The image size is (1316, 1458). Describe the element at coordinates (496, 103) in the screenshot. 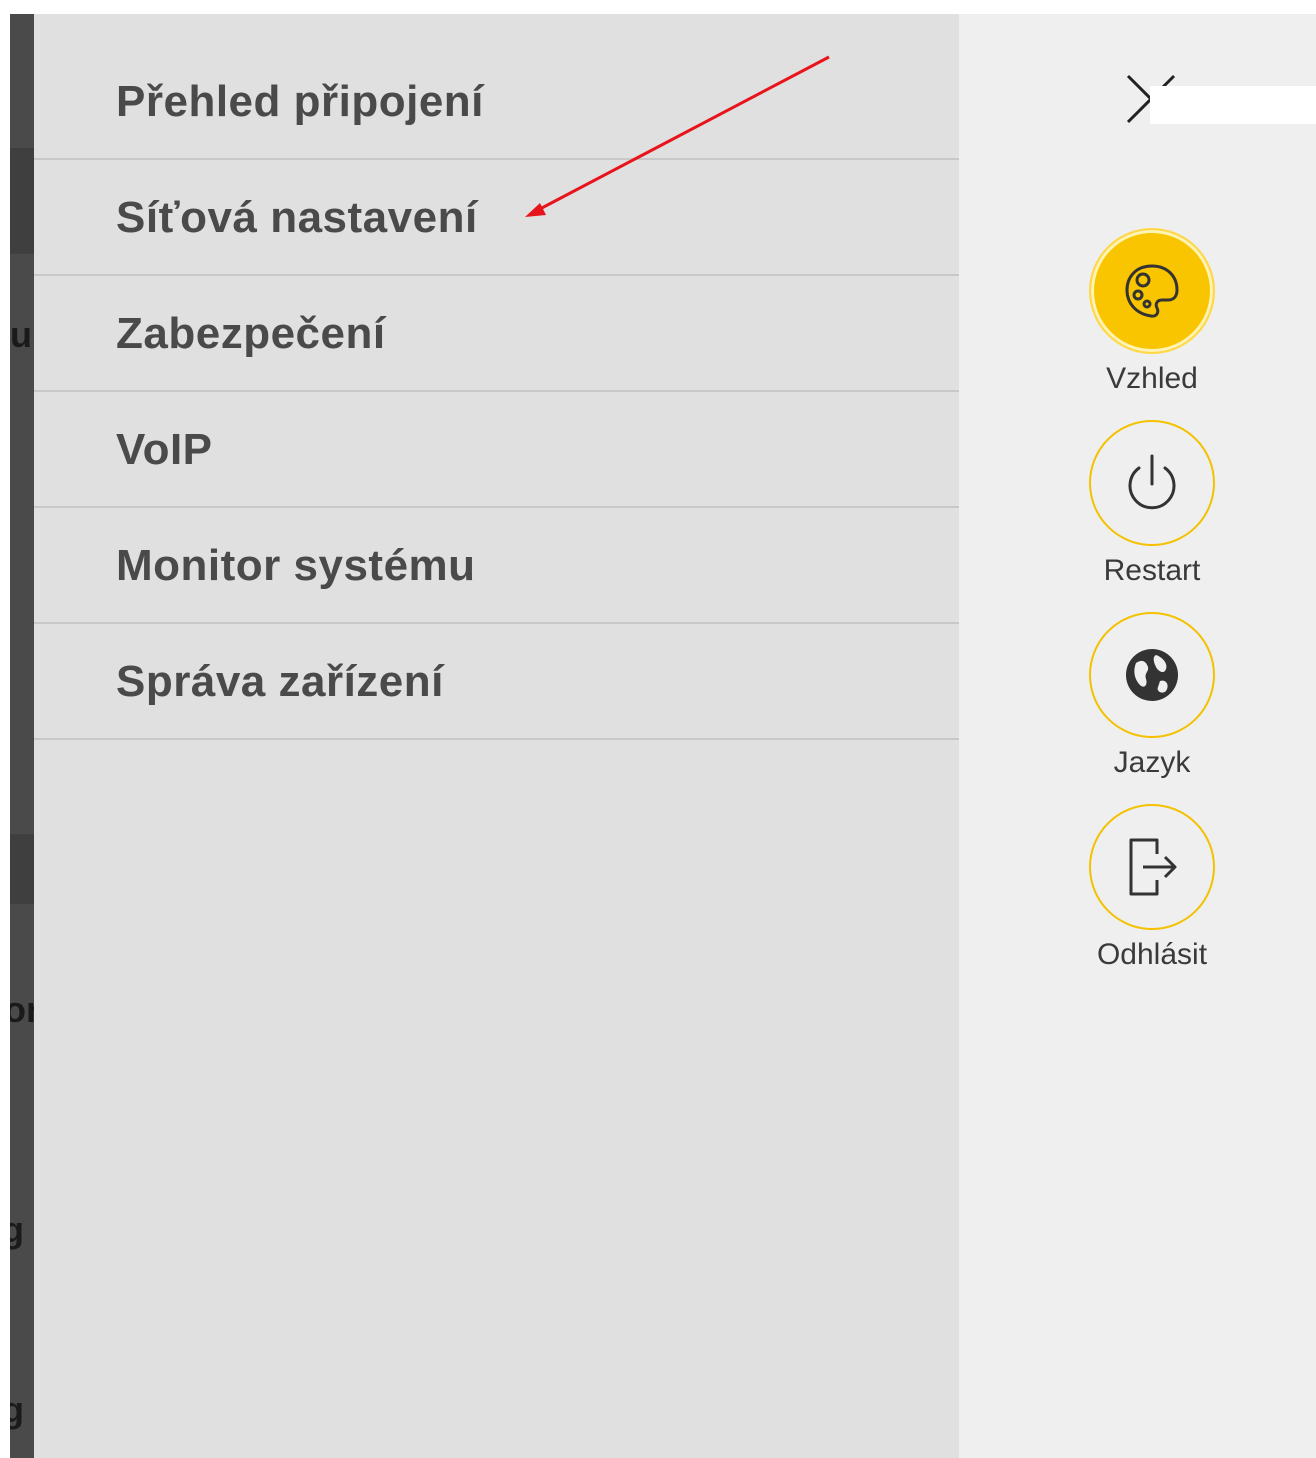

I see `menu-item-connection-overview: Přehled připojení` at that location.